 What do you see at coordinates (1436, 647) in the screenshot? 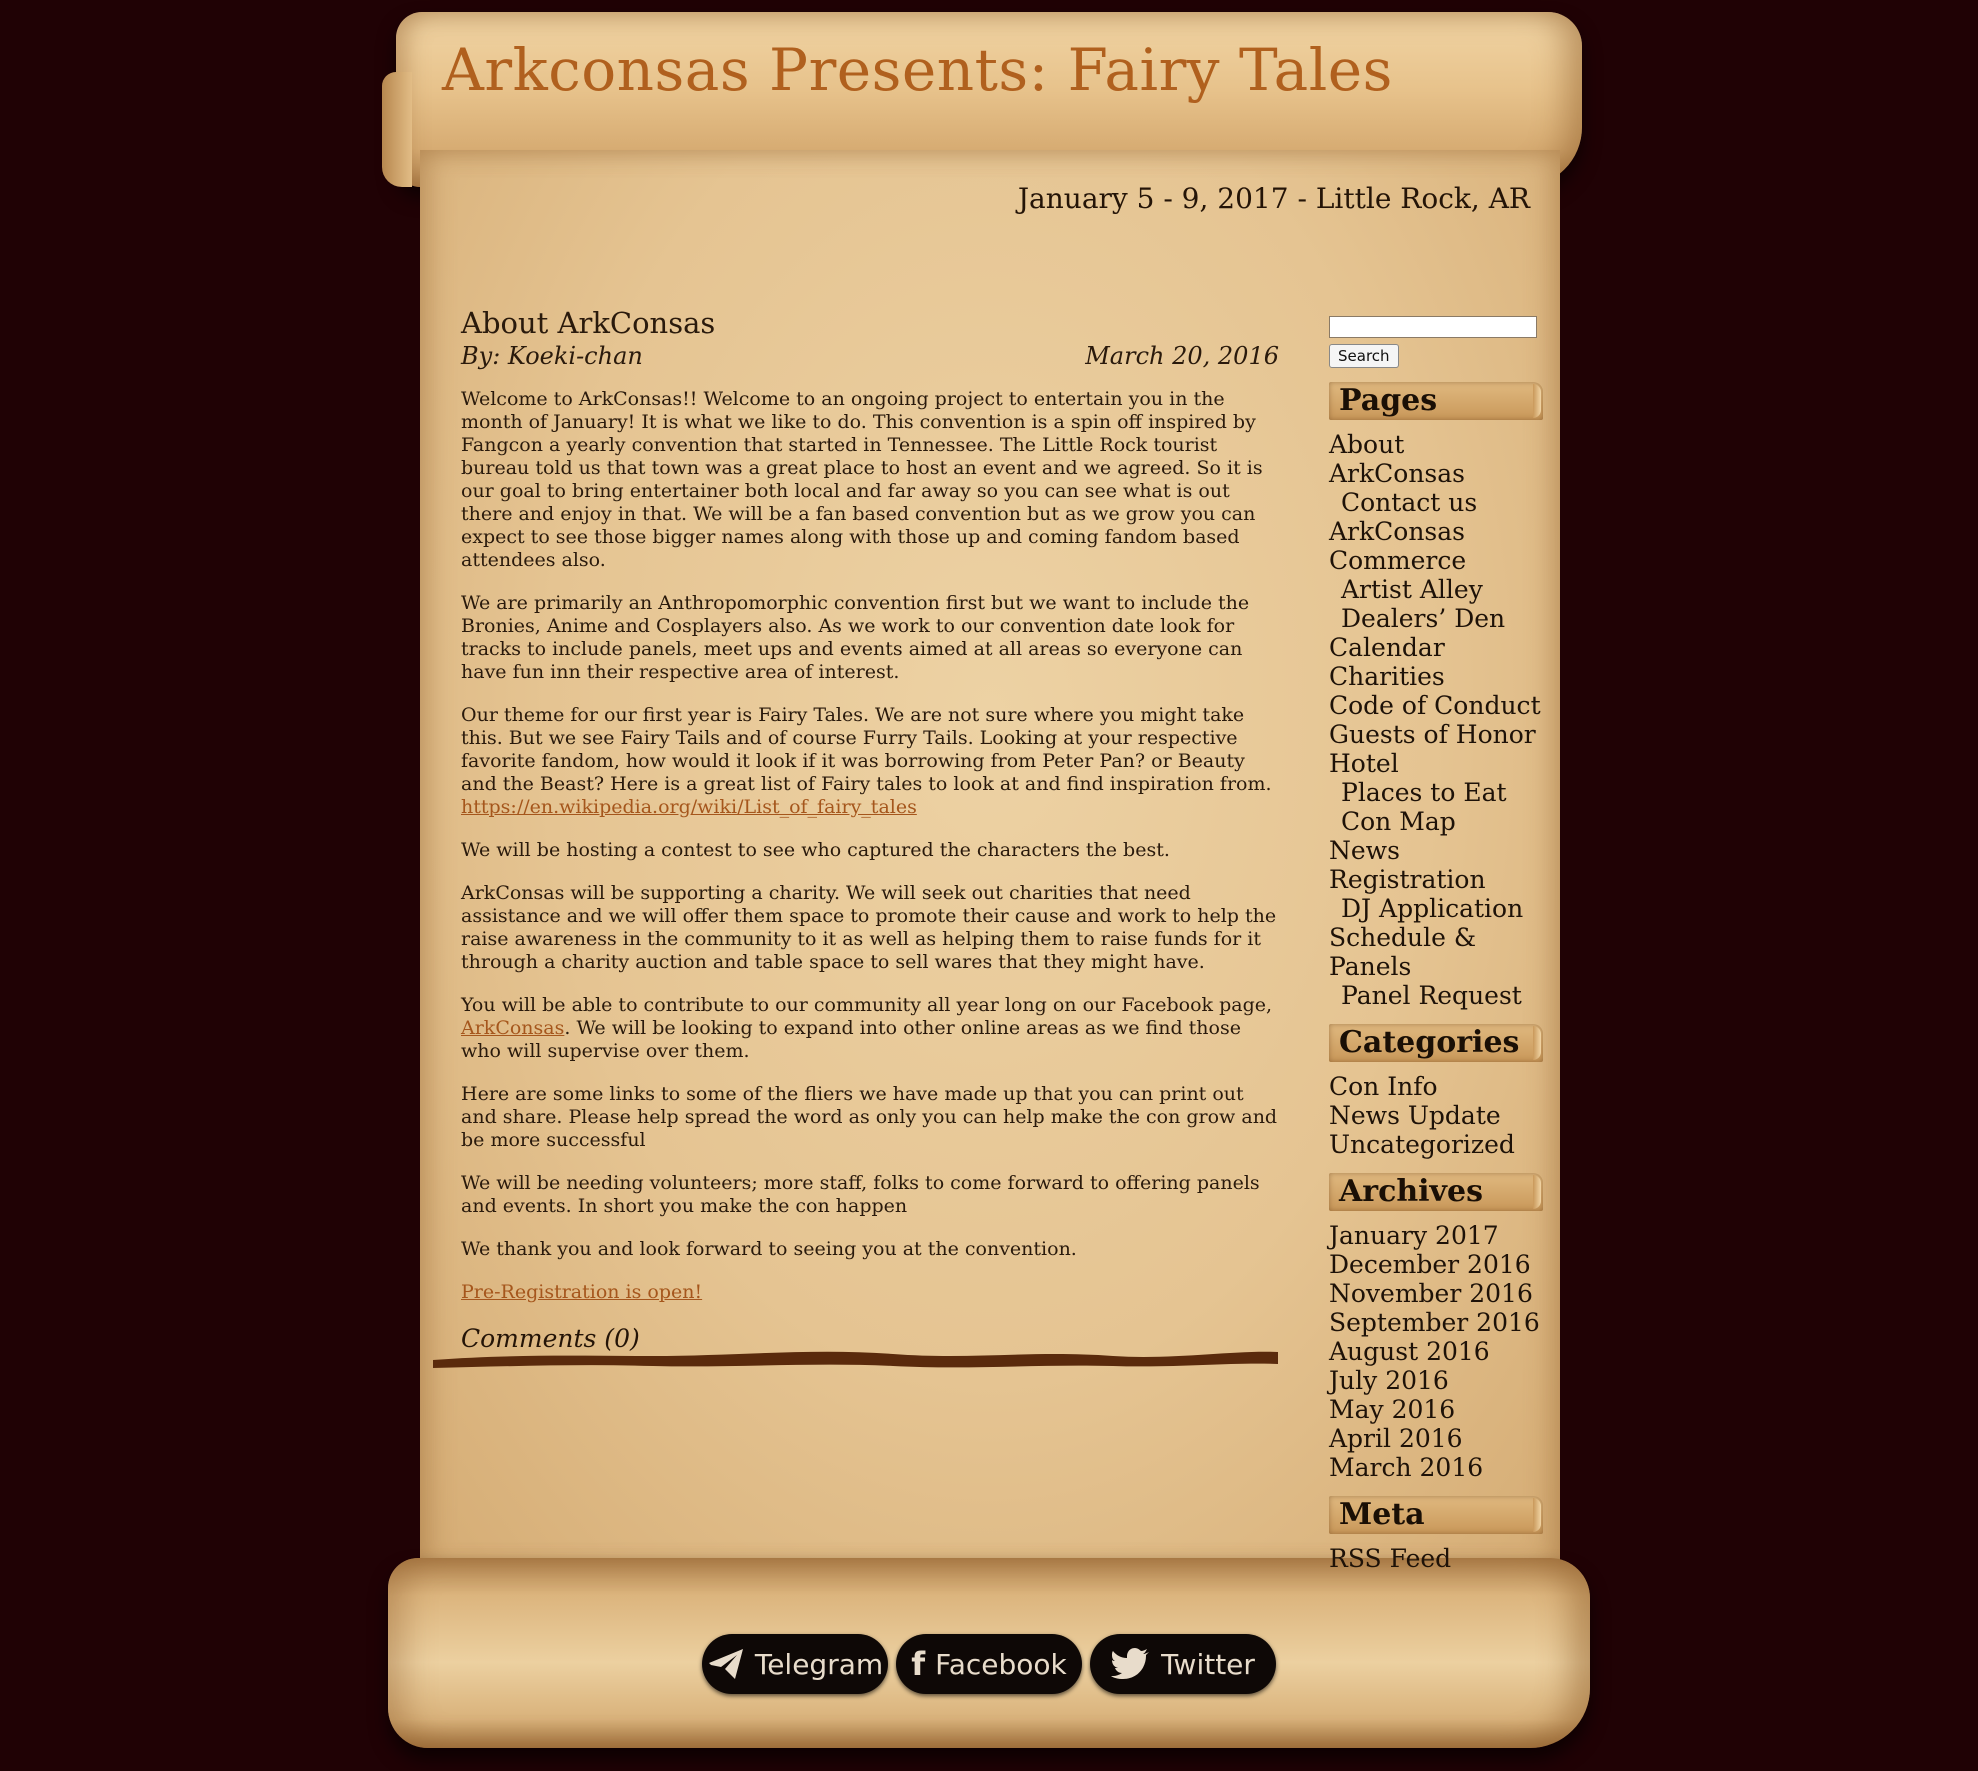
I see `page-link-calendar: Calendar` at bounding box center [1436, 647].